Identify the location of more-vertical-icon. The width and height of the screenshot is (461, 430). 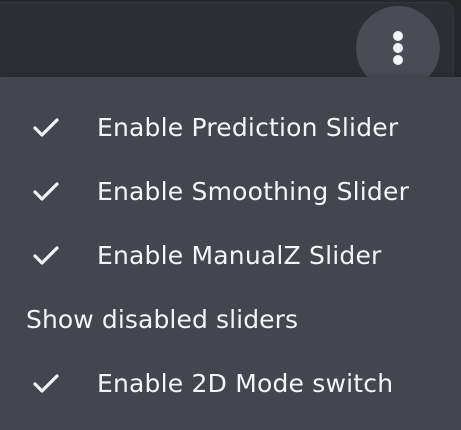
(398, 48).